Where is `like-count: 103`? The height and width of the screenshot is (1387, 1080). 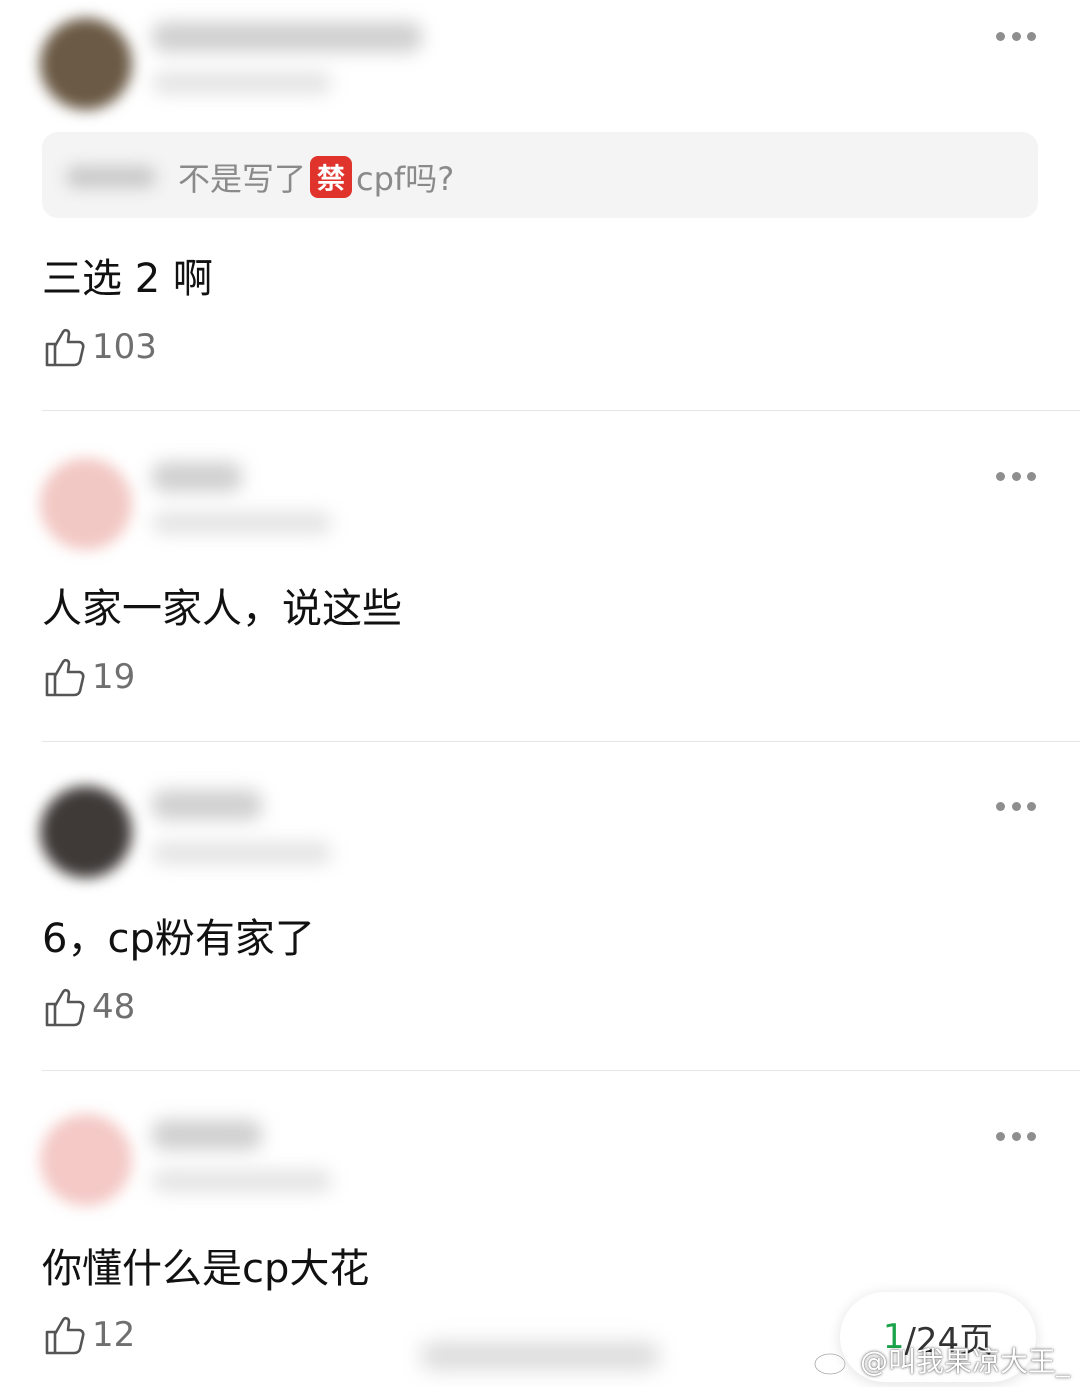 like-count: 103 is located at coordinates (124, 347).